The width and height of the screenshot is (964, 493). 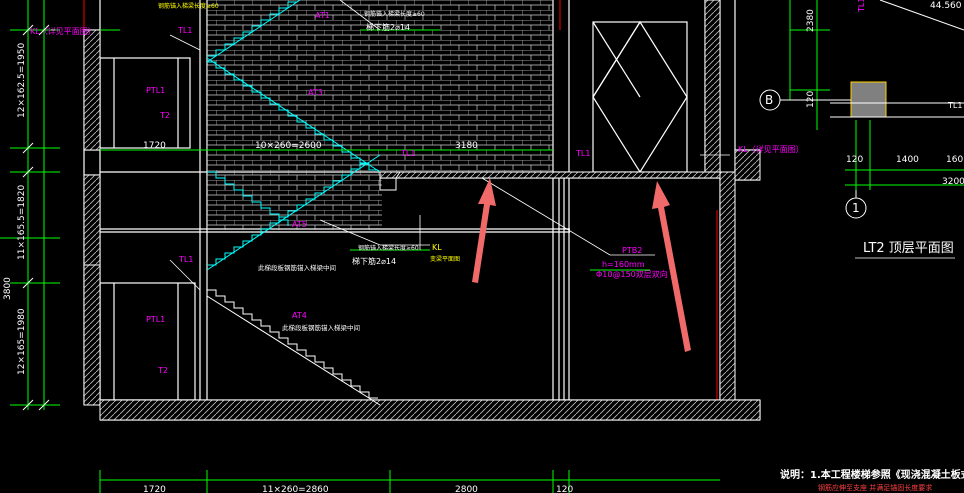 I want to click on dim-left-4: 3800, so click(x=8, y=288).